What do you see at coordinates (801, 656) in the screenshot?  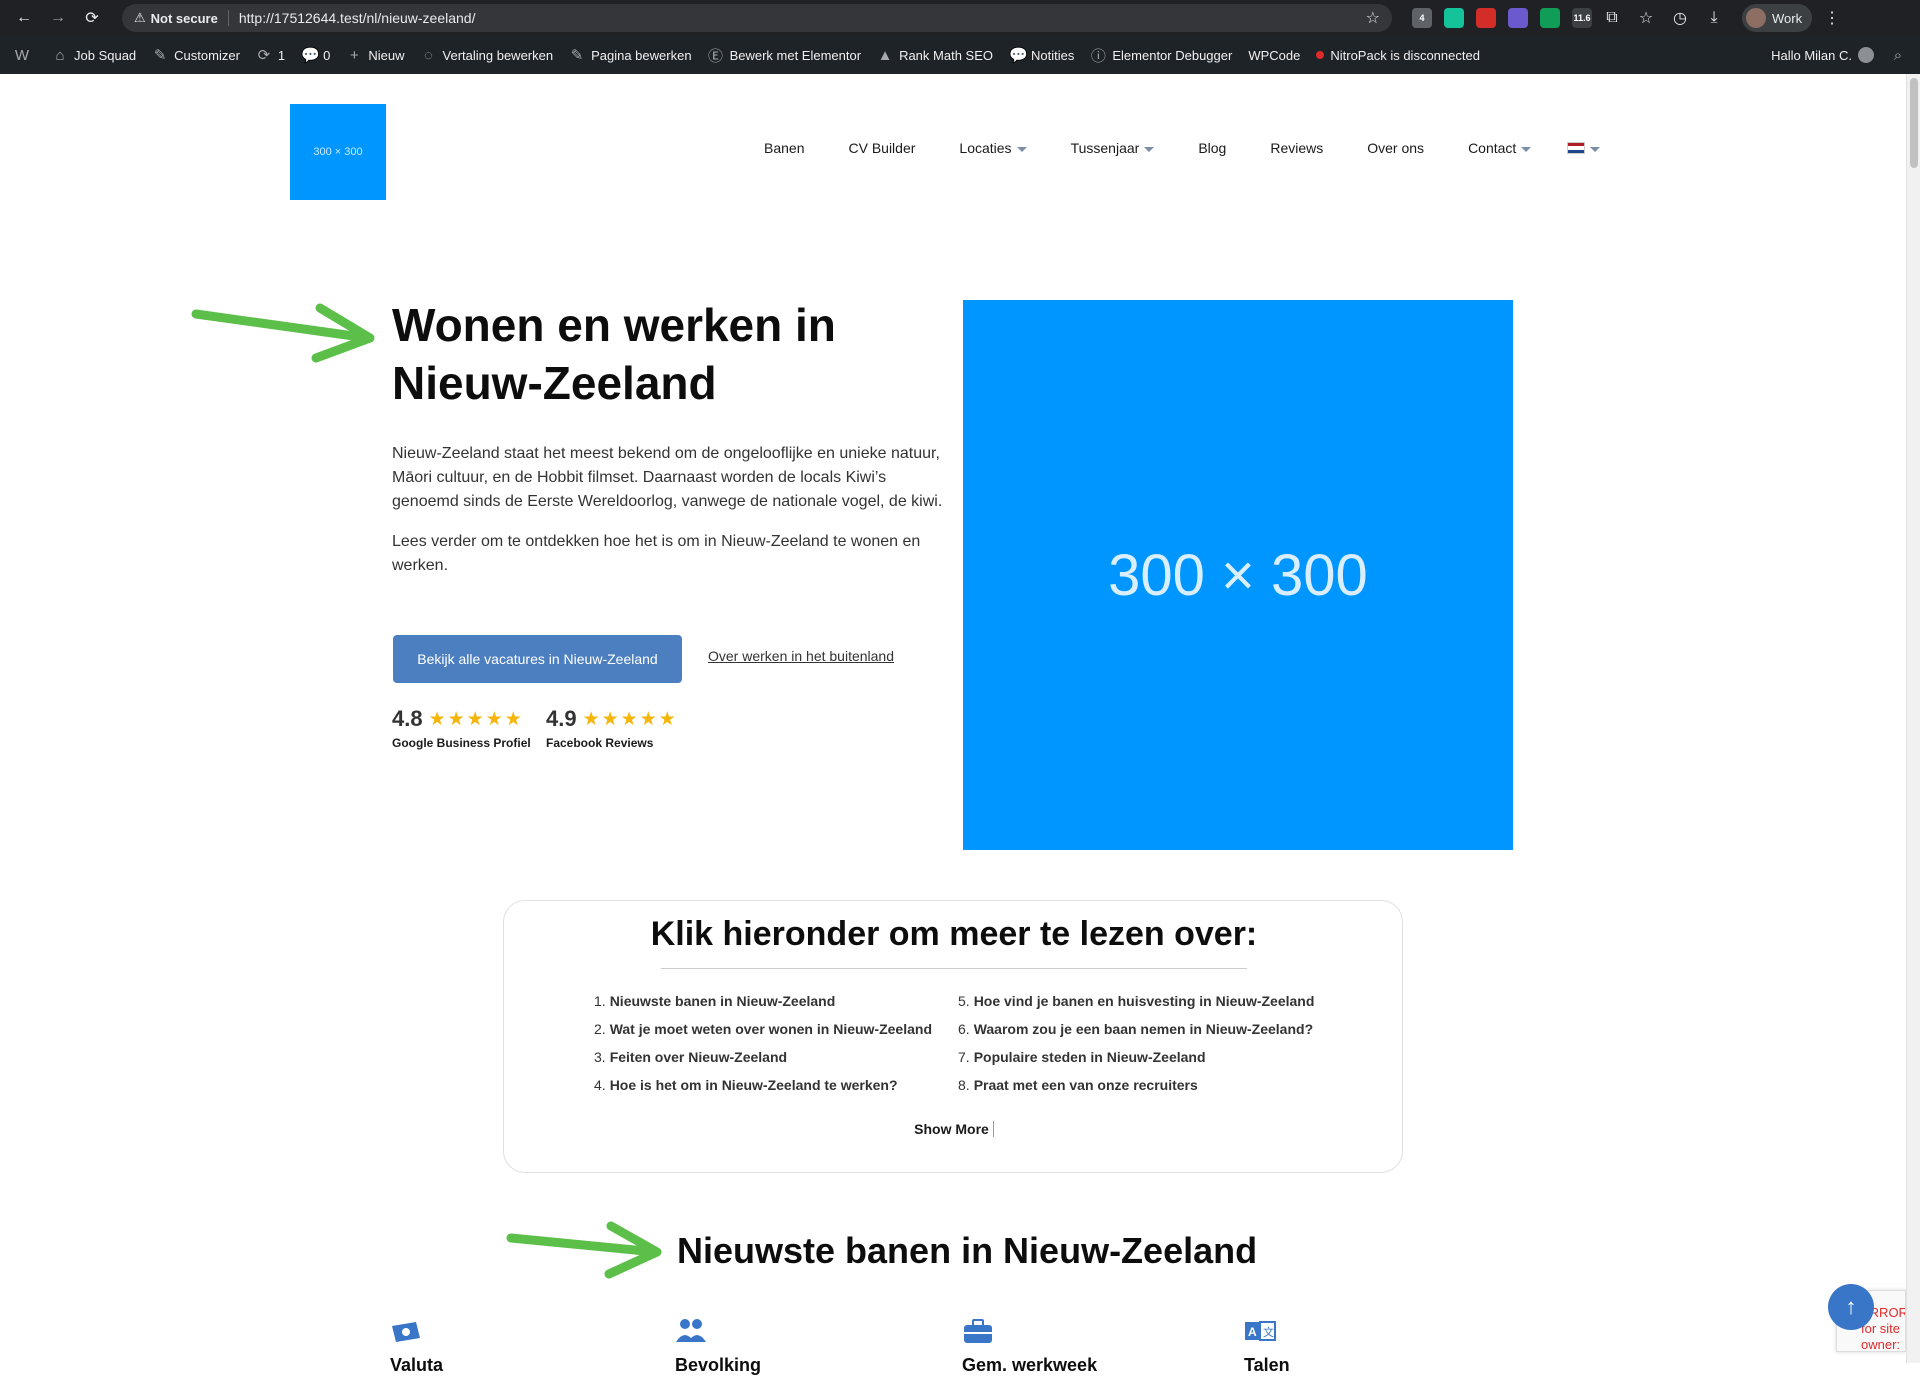 I see `work-abroad-link: Over werken in het buitenland` at bounding box center [801, 656].